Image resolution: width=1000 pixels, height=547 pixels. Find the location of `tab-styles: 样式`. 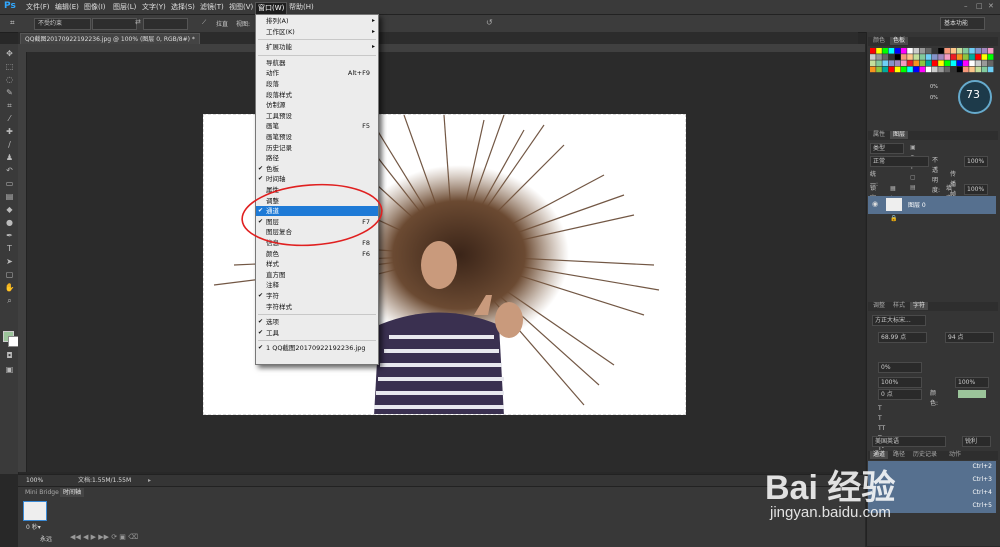

tab-styles: 样式 is located at coordinates (899, 306).